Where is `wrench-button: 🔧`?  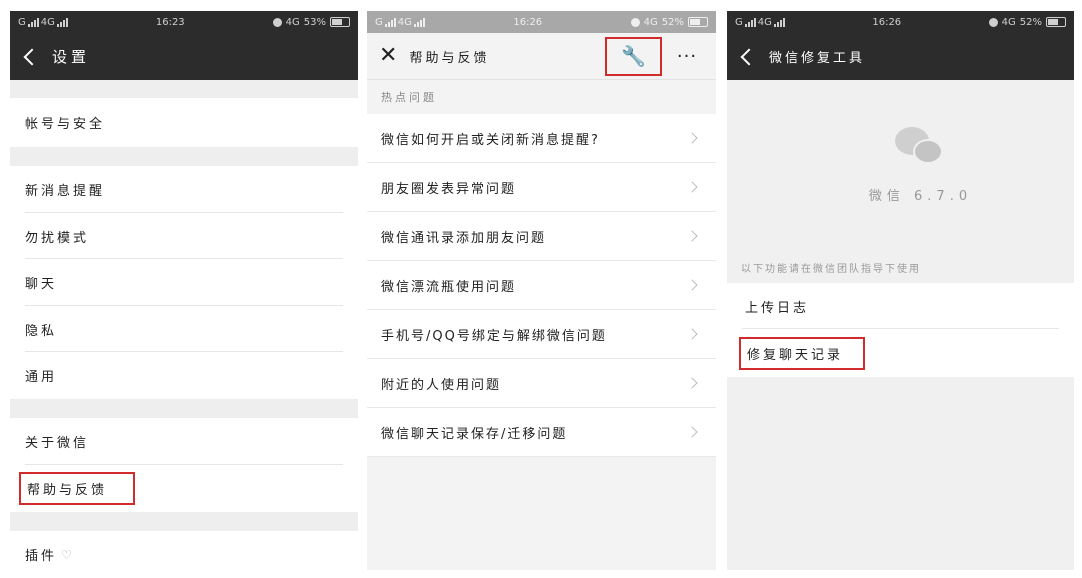 wrench-button: 🔧 is located at coordinates (633, 56).